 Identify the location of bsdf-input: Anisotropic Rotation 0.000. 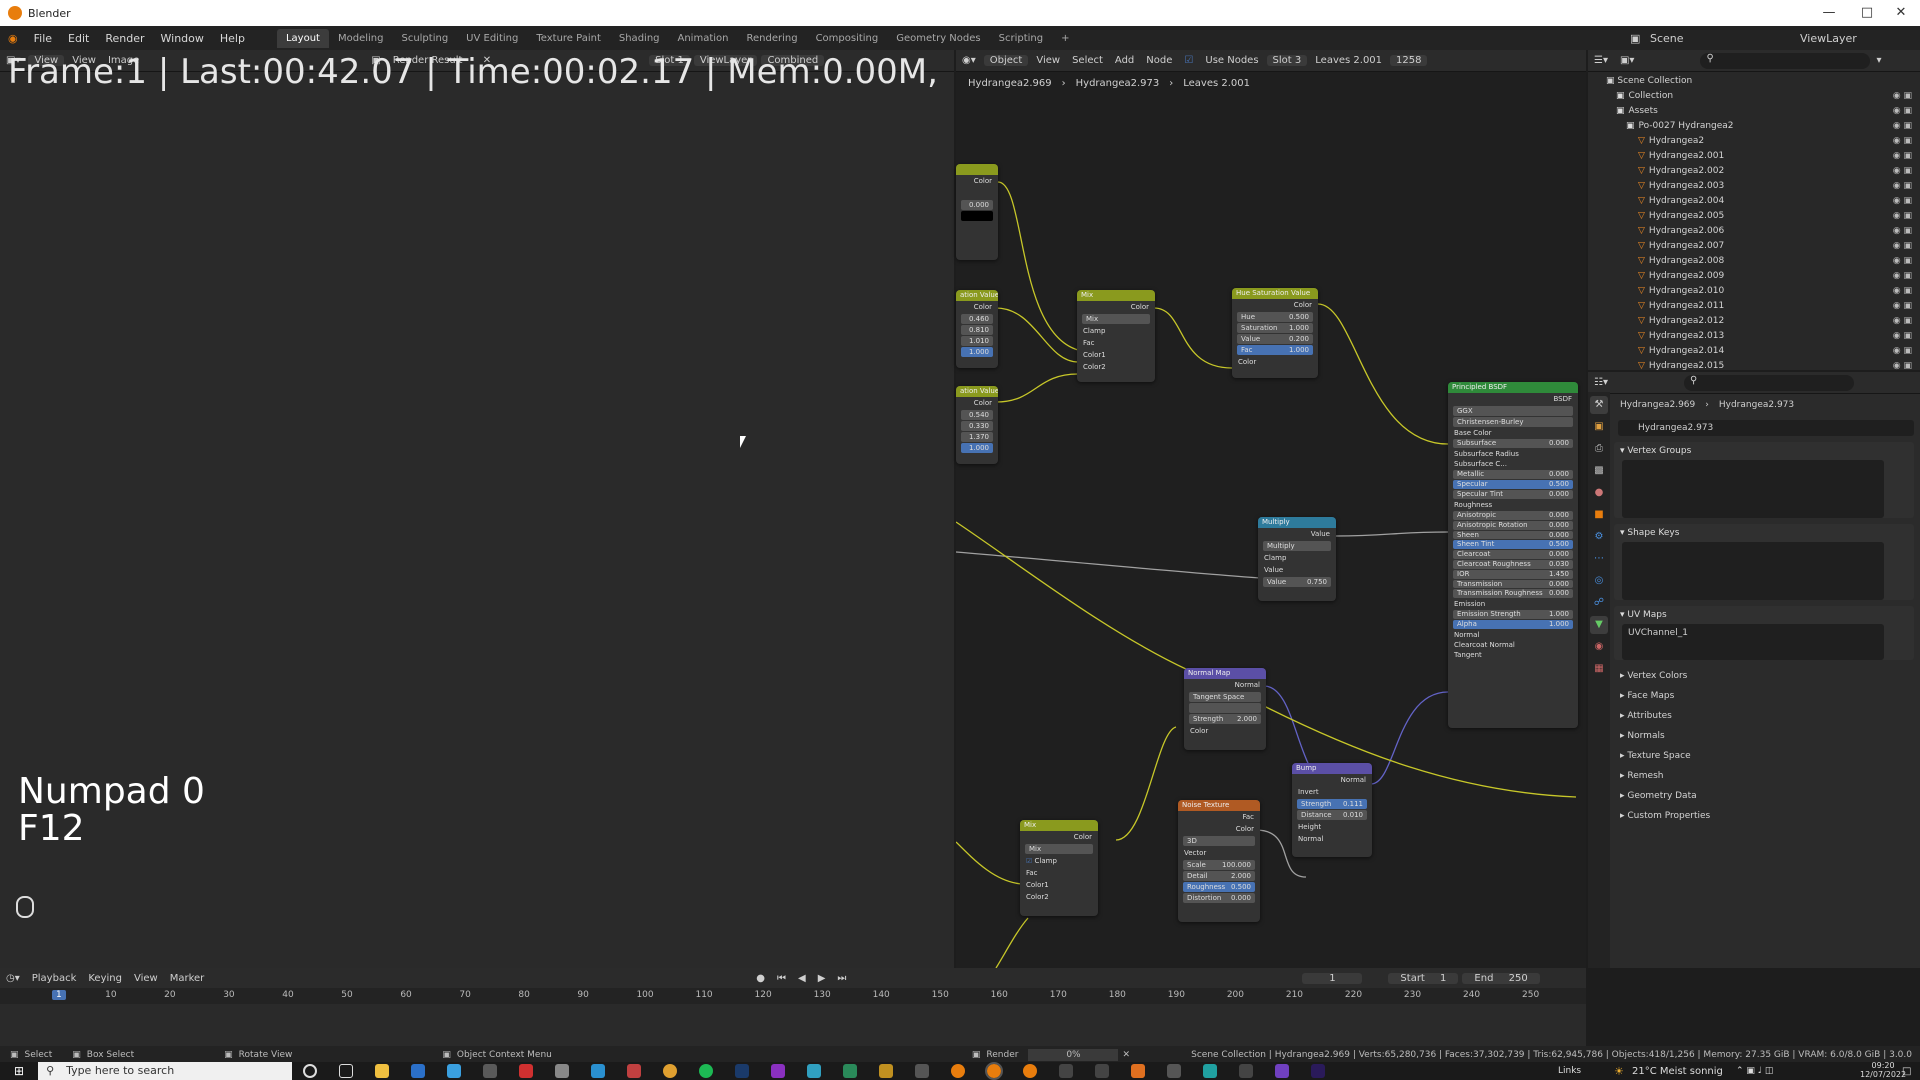
(1513, 525).